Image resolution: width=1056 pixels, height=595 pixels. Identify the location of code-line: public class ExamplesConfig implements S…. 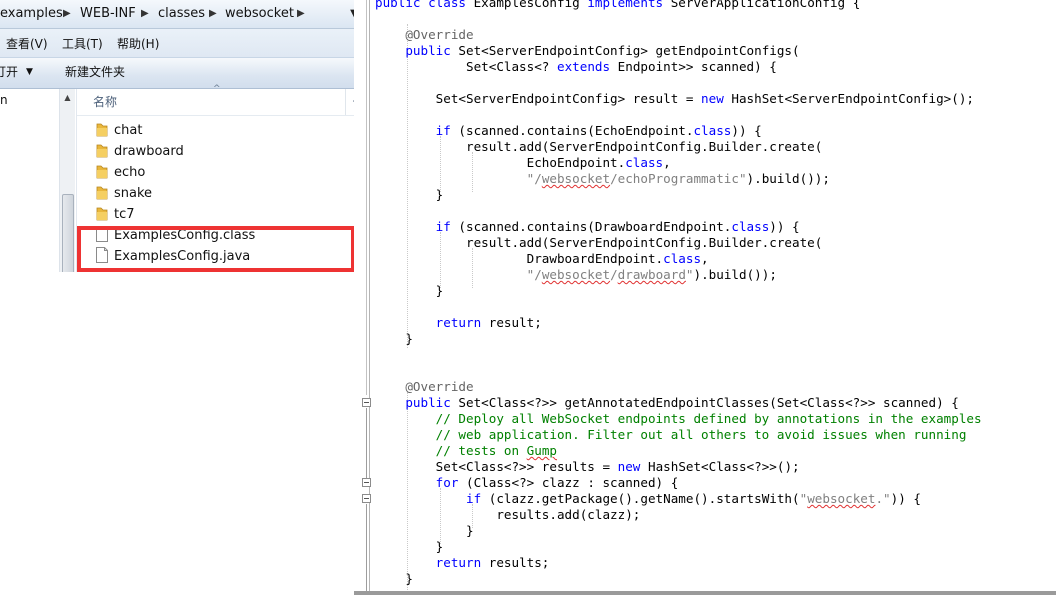
(678, 5).